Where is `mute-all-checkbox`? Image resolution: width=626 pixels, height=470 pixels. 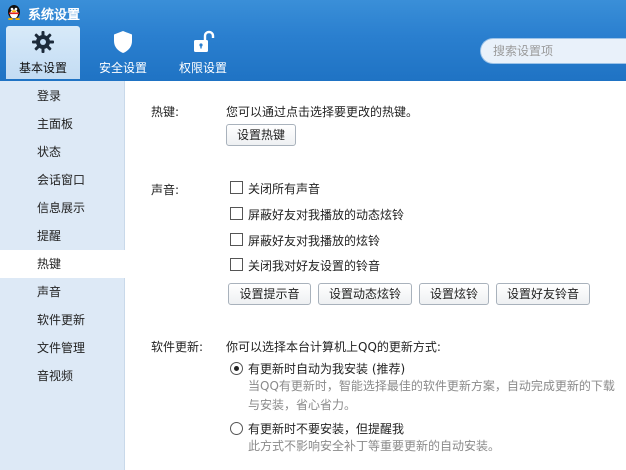
mute-all-checkbox is located at coordinates (236, 187).